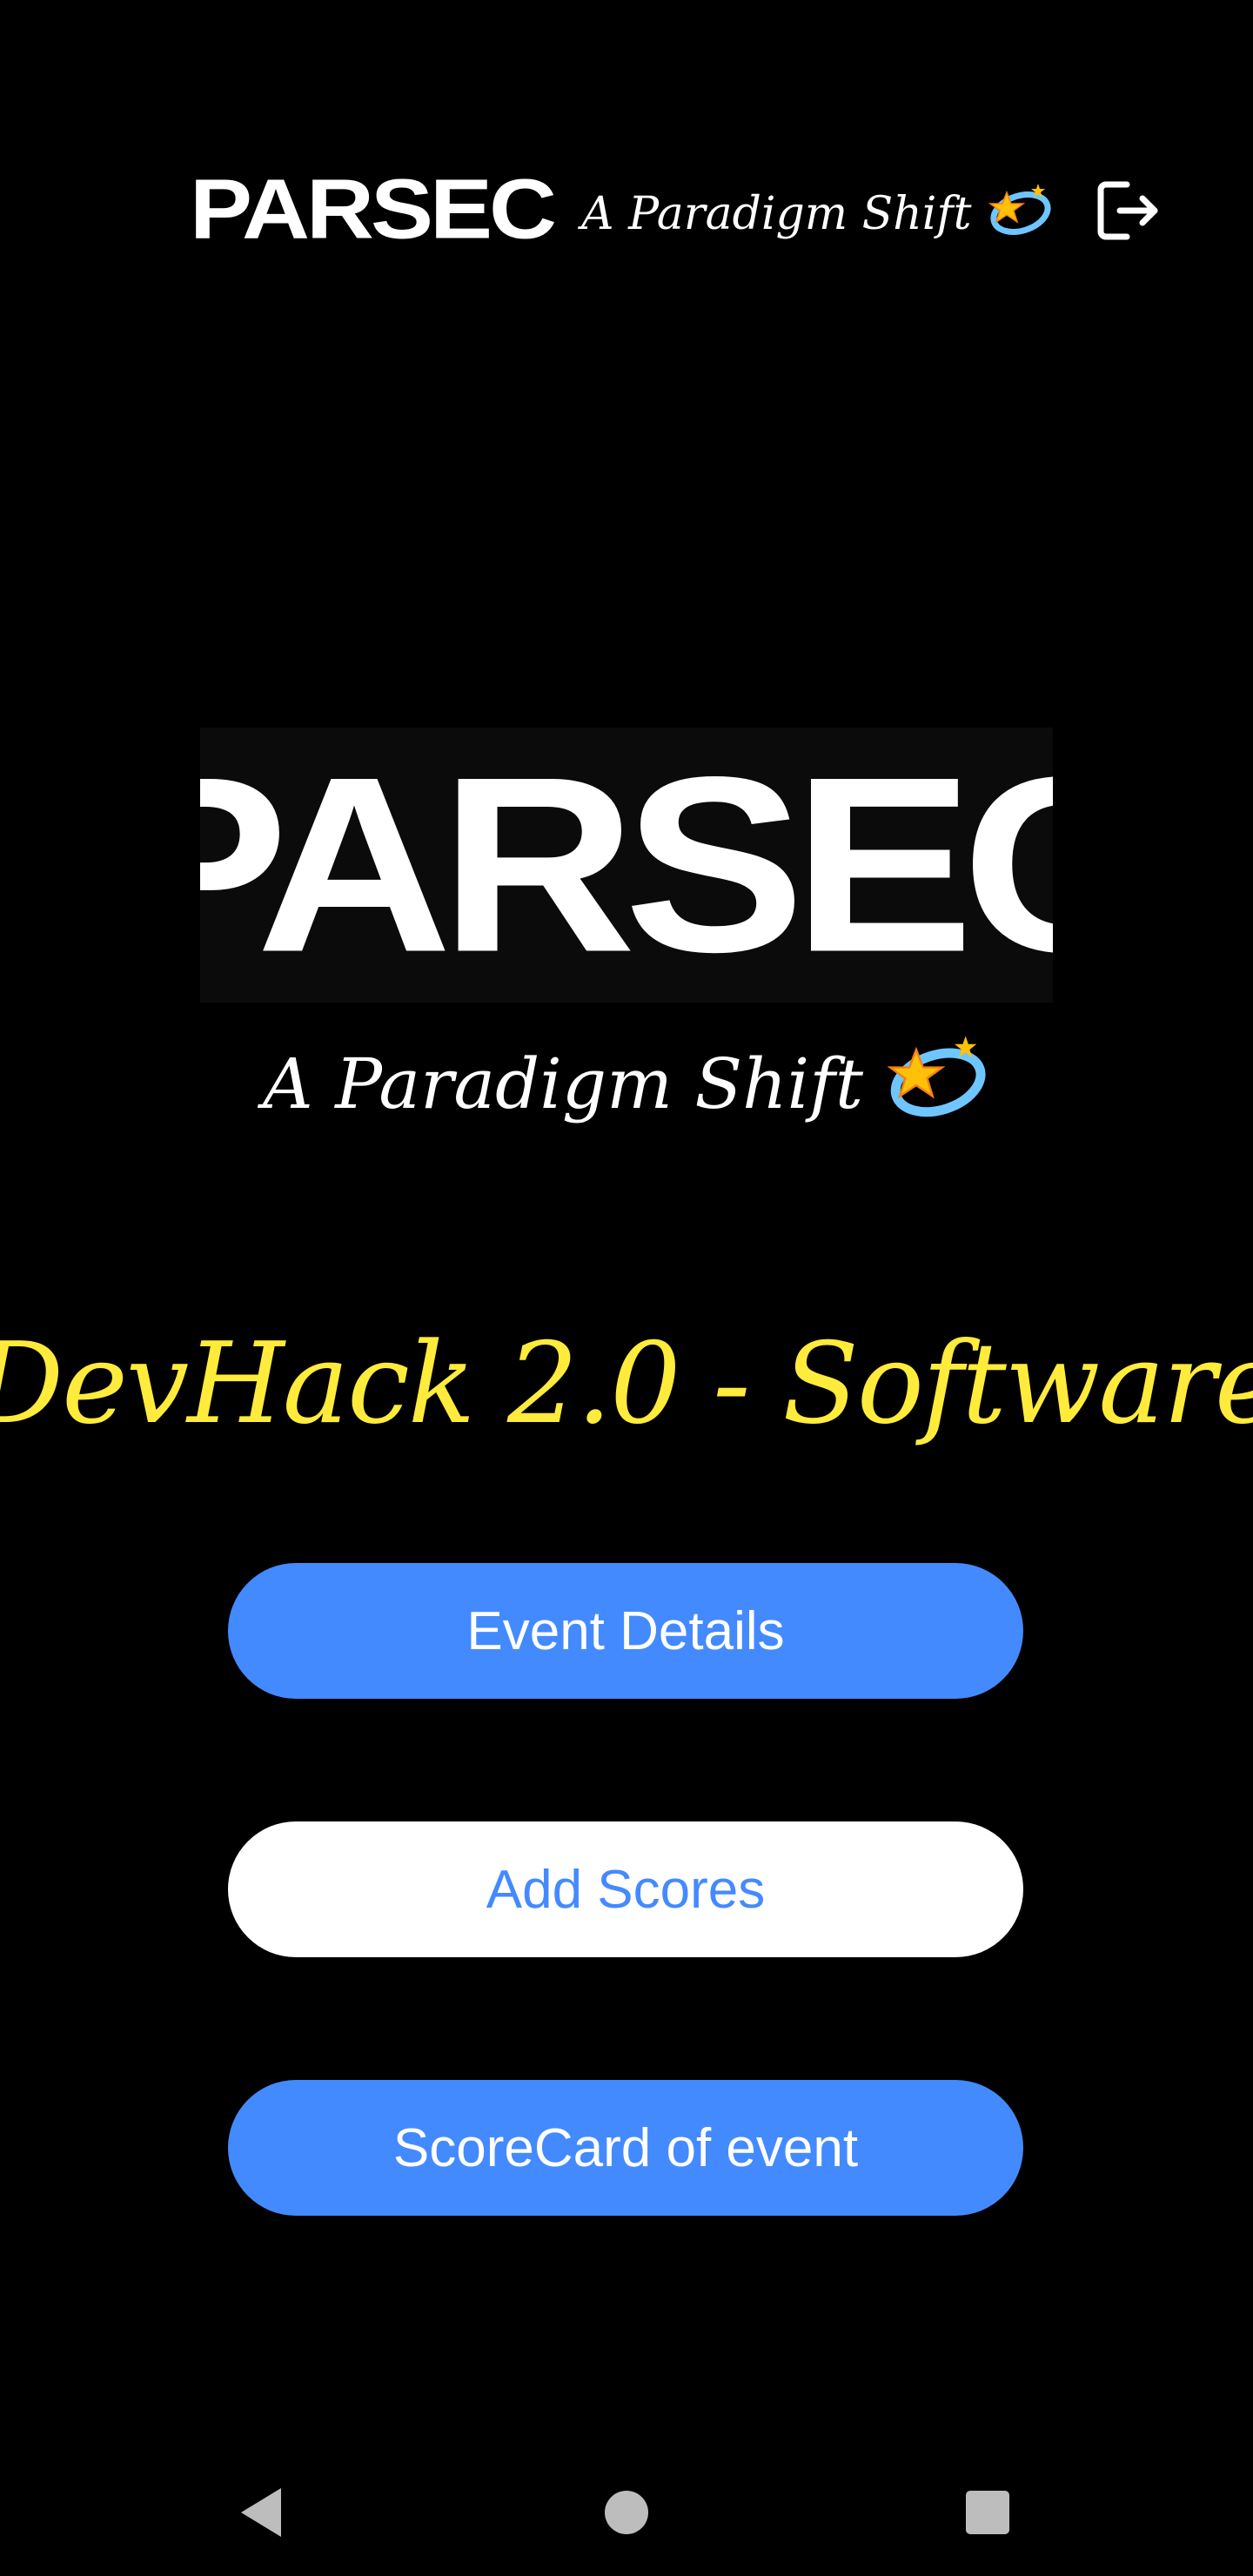 The width and height of the screenshot is (1253, 2576). I want to click on app-bar-tagline: A Paradigm Shift, so click(816, 214).